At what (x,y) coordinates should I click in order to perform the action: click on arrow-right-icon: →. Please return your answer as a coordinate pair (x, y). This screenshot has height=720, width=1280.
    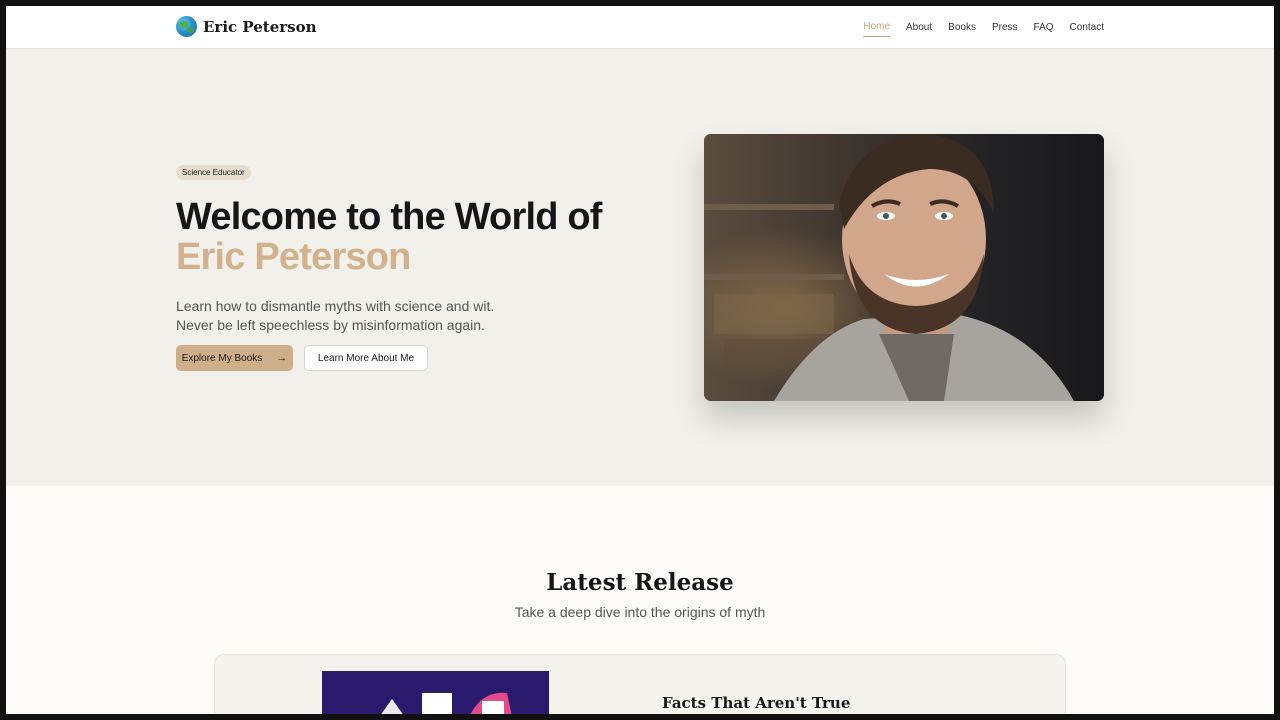
    Looking at the image, I should click on (282, 358).